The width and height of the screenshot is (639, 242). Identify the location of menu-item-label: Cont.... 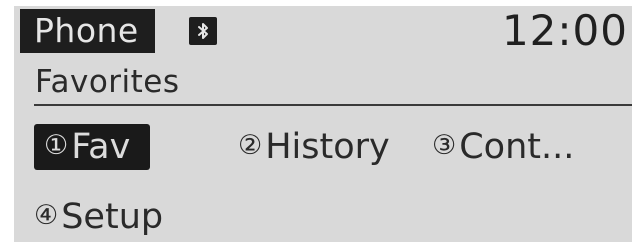
(517, 147).